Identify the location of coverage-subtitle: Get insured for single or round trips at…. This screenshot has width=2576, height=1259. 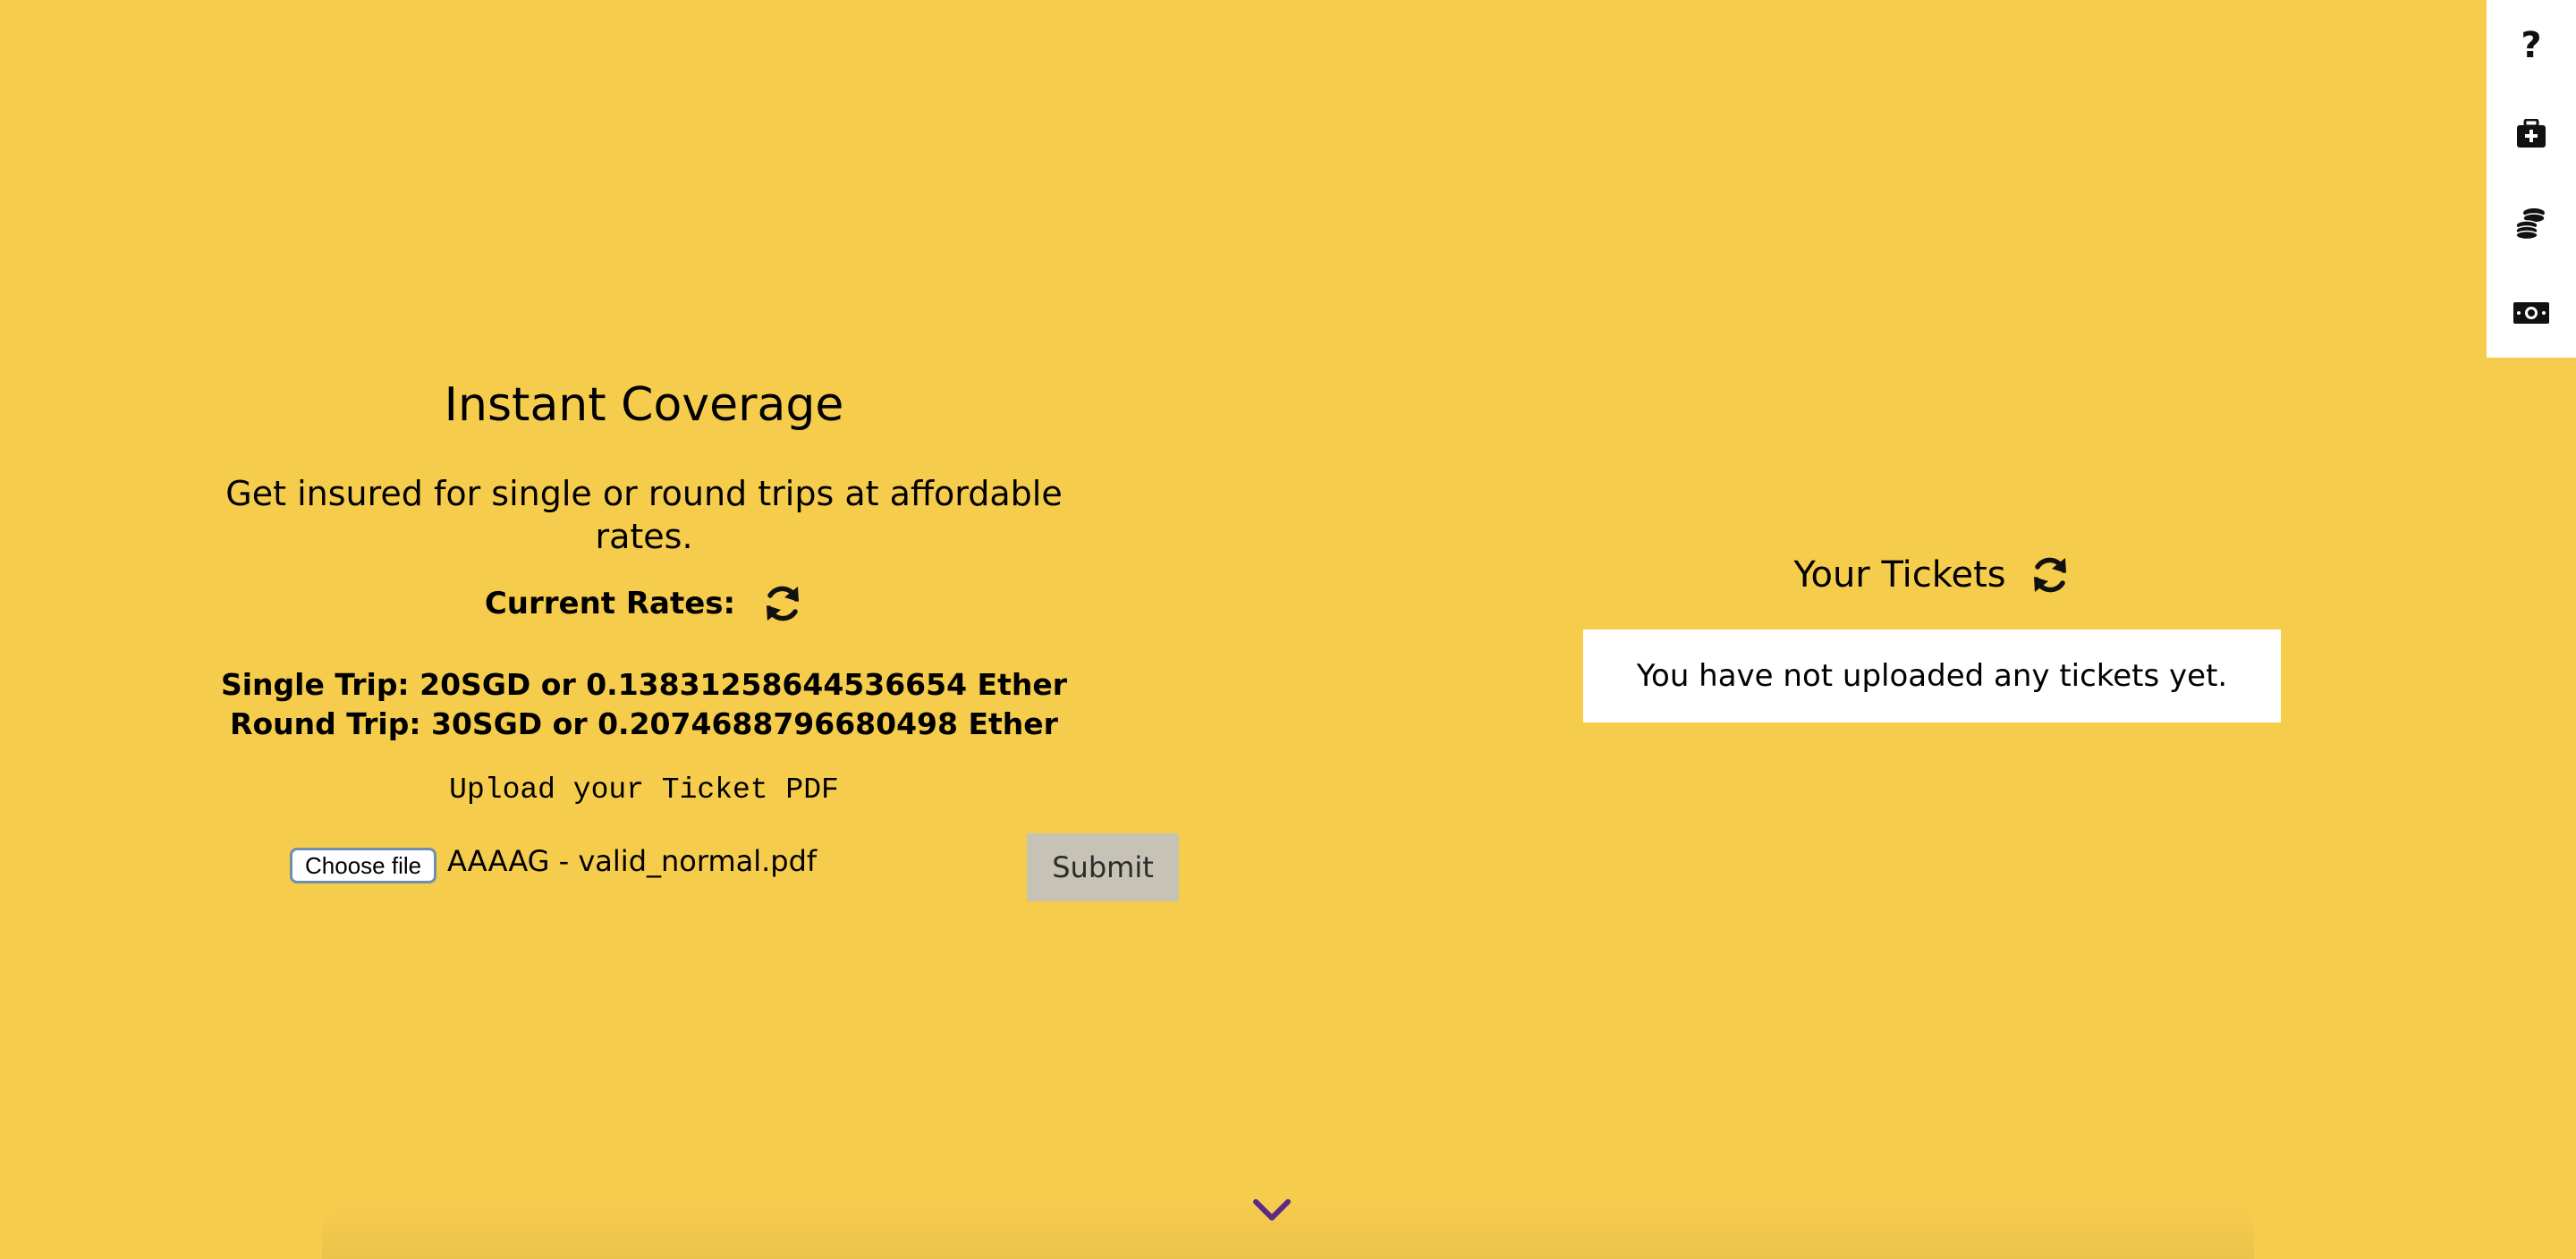
(644, 515).